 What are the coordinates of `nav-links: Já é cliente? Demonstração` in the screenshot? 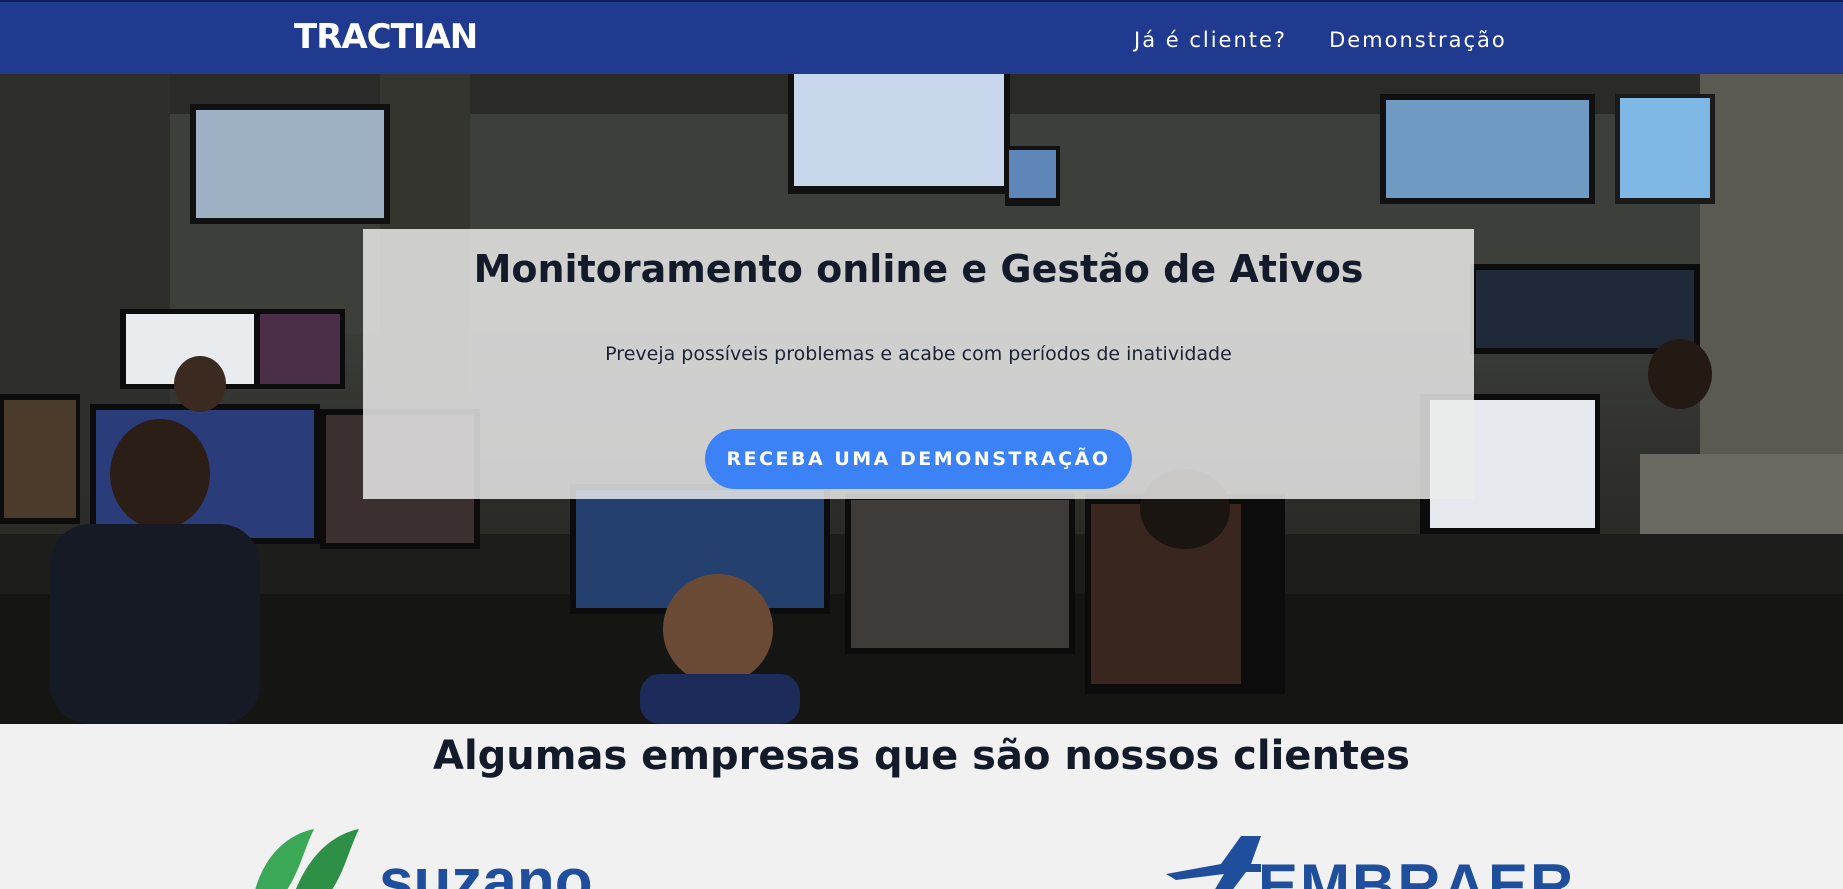 It's located at (1320, 40).